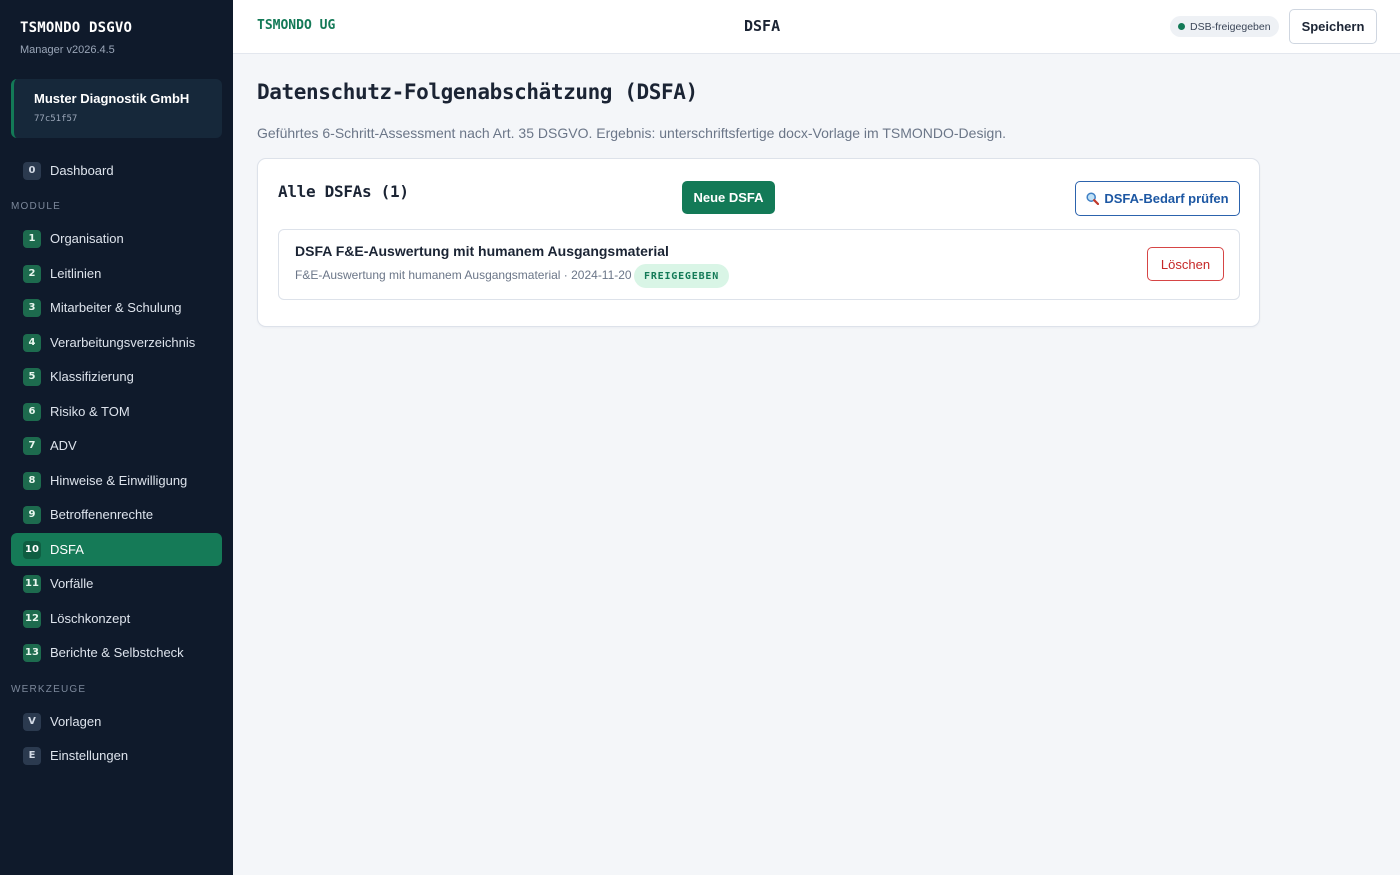 This screenshot has width=1400, height=875. Describe the element at coordinates (32, 342) in the screenshot. I see `nav-number: 4` at that location.